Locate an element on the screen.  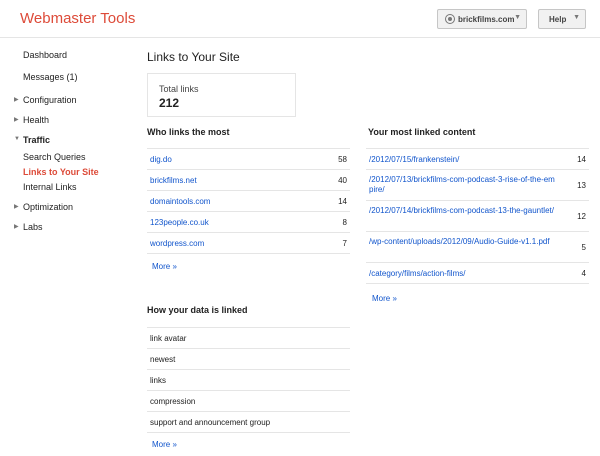
sidebar-item-configuration: ▶ Configuration is located at coordinates (45, 100).